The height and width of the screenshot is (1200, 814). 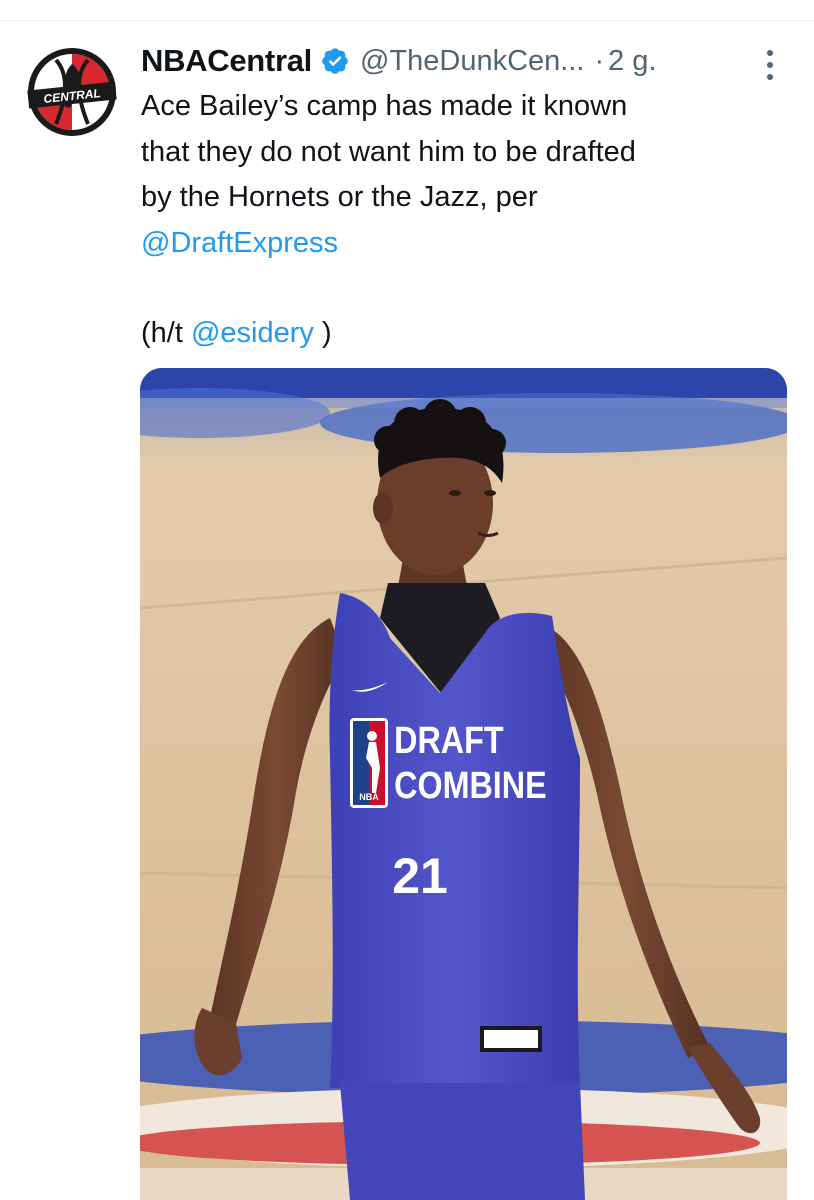 What do you see at coordinates (388, 151) in the screenshot?
I see `tweet-text-line: that they do not want him to be drafted` at bounding box center [388, 151].